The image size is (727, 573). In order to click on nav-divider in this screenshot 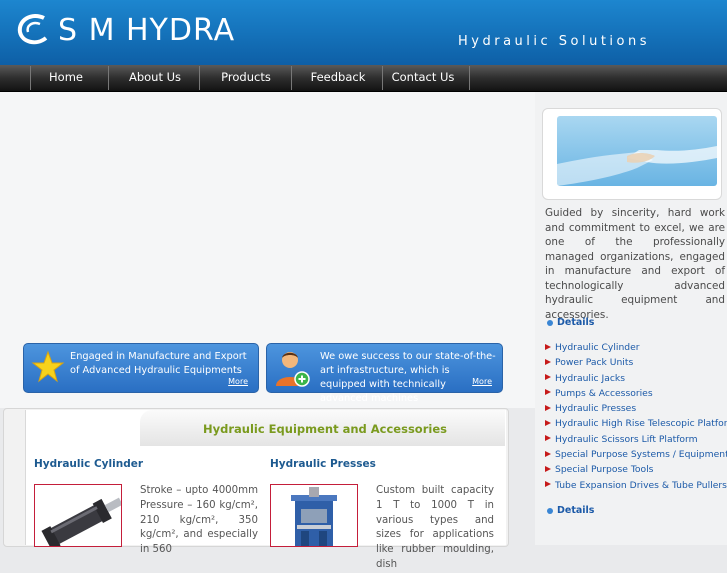, I will do `click(469, 78)`.